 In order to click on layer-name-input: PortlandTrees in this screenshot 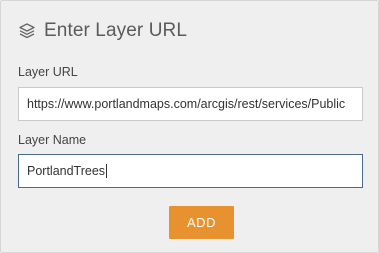, I will do `click(190, 171)`.